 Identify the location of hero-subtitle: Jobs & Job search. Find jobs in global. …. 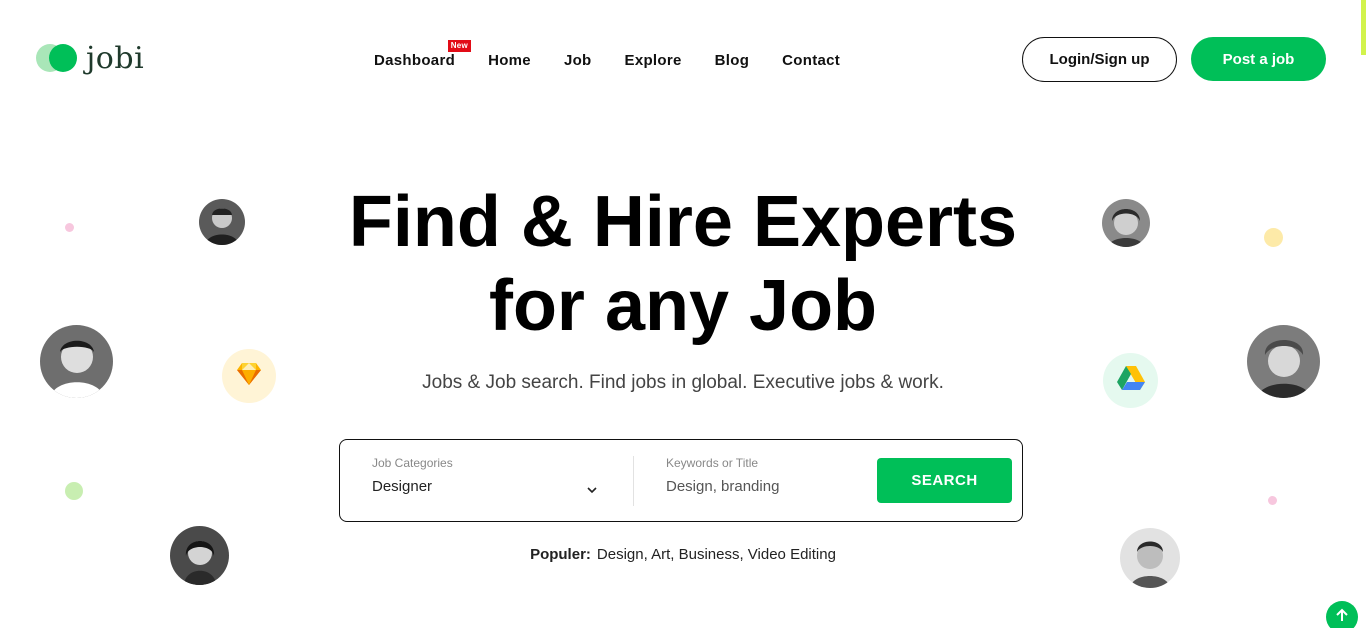
(683, 382).